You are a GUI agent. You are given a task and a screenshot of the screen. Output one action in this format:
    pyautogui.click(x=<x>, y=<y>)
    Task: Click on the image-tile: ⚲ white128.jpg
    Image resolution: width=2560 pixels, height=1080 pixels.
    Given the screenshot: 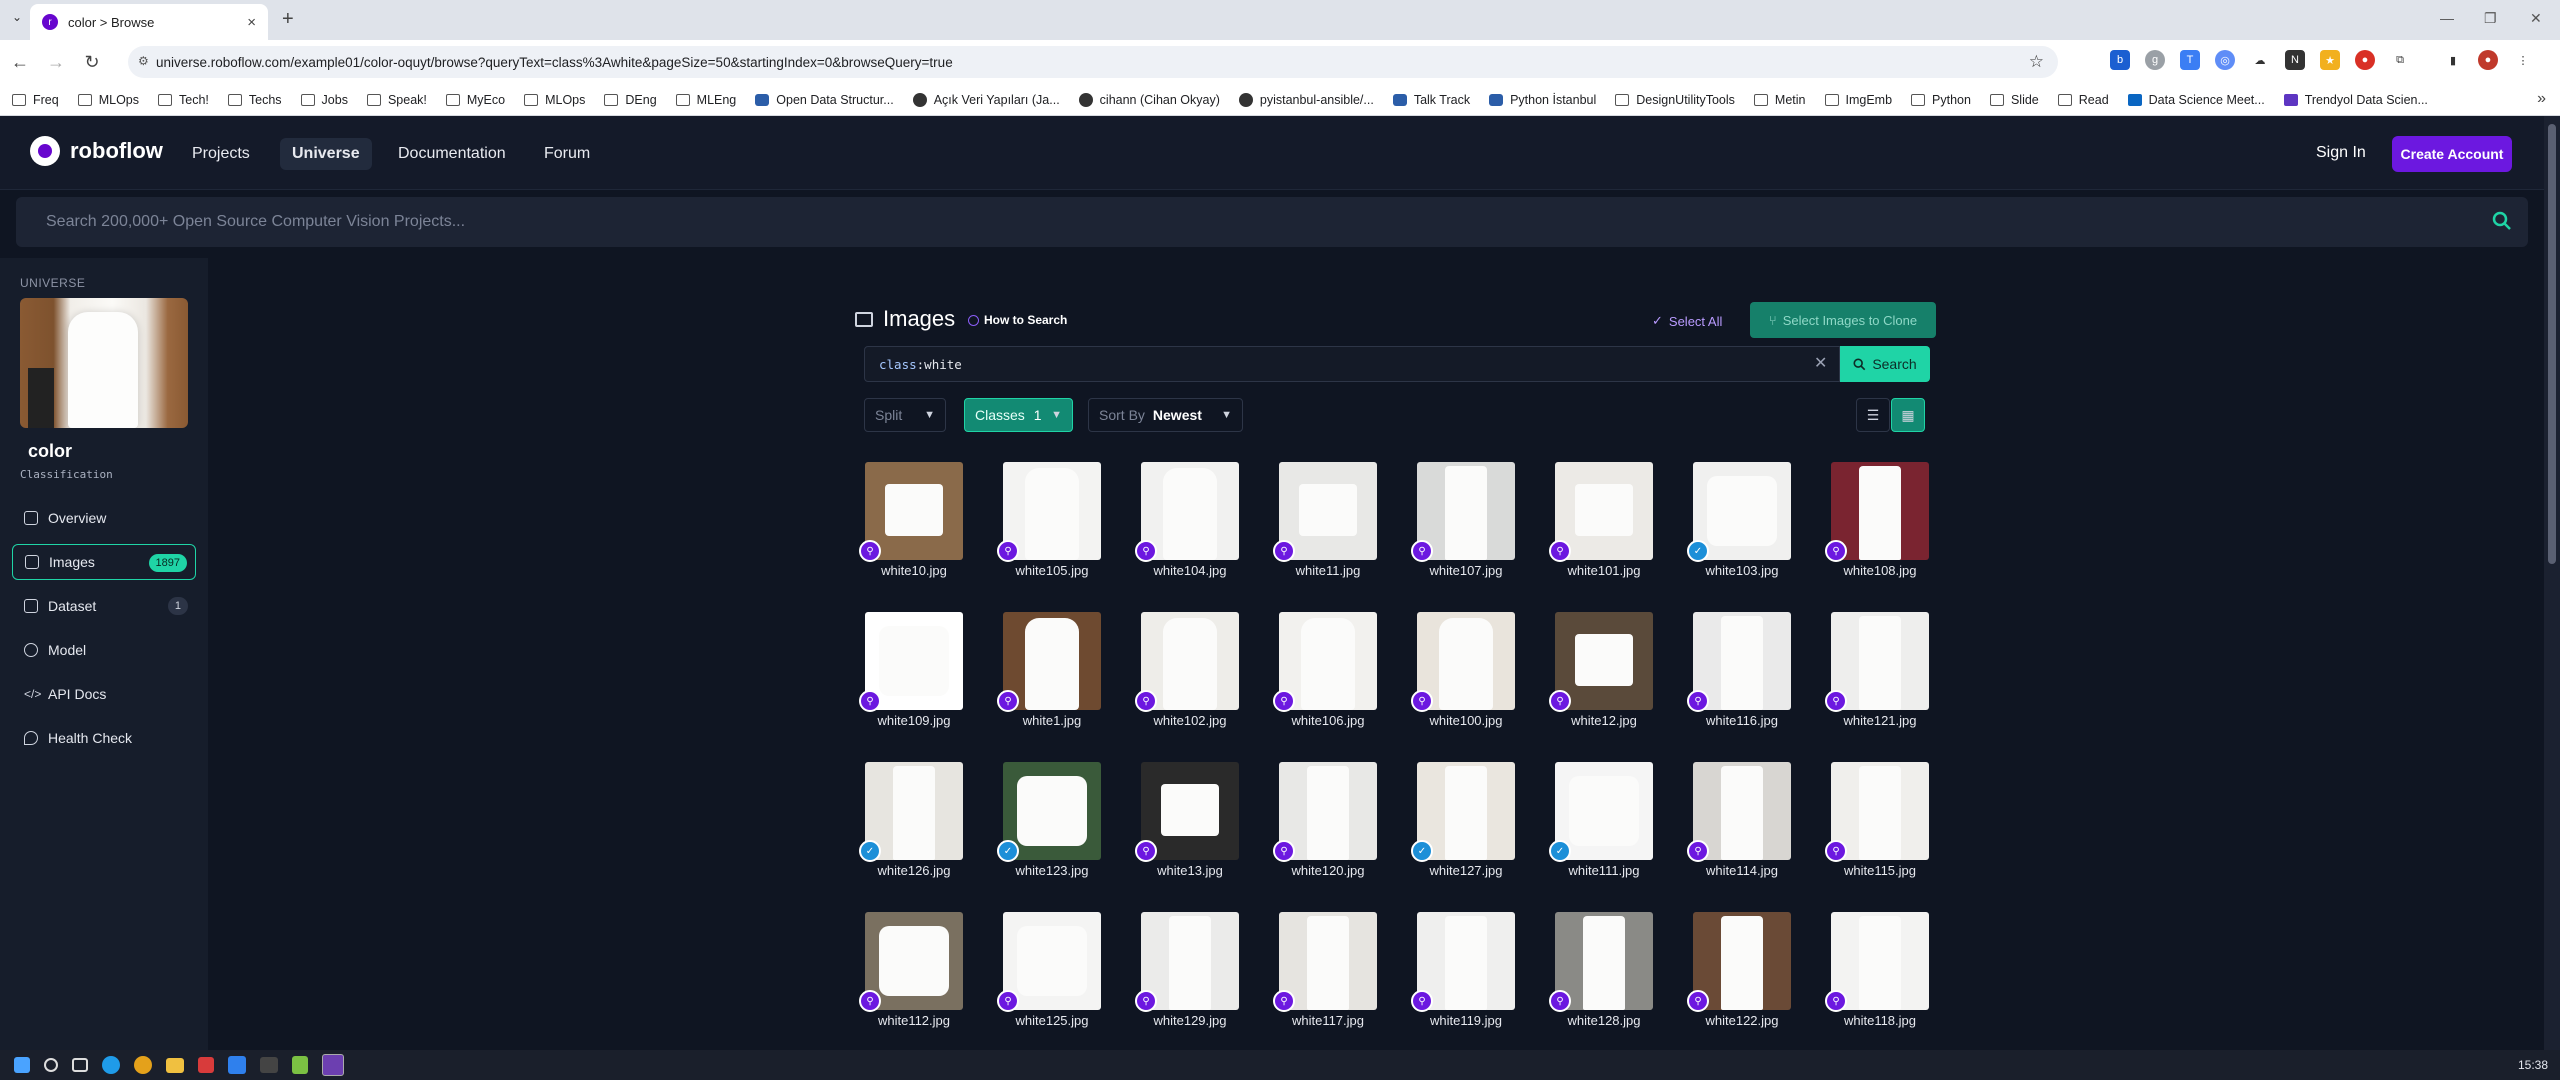 What is the action you would take?
    pyautogui.click(x=1601, y=970)
    